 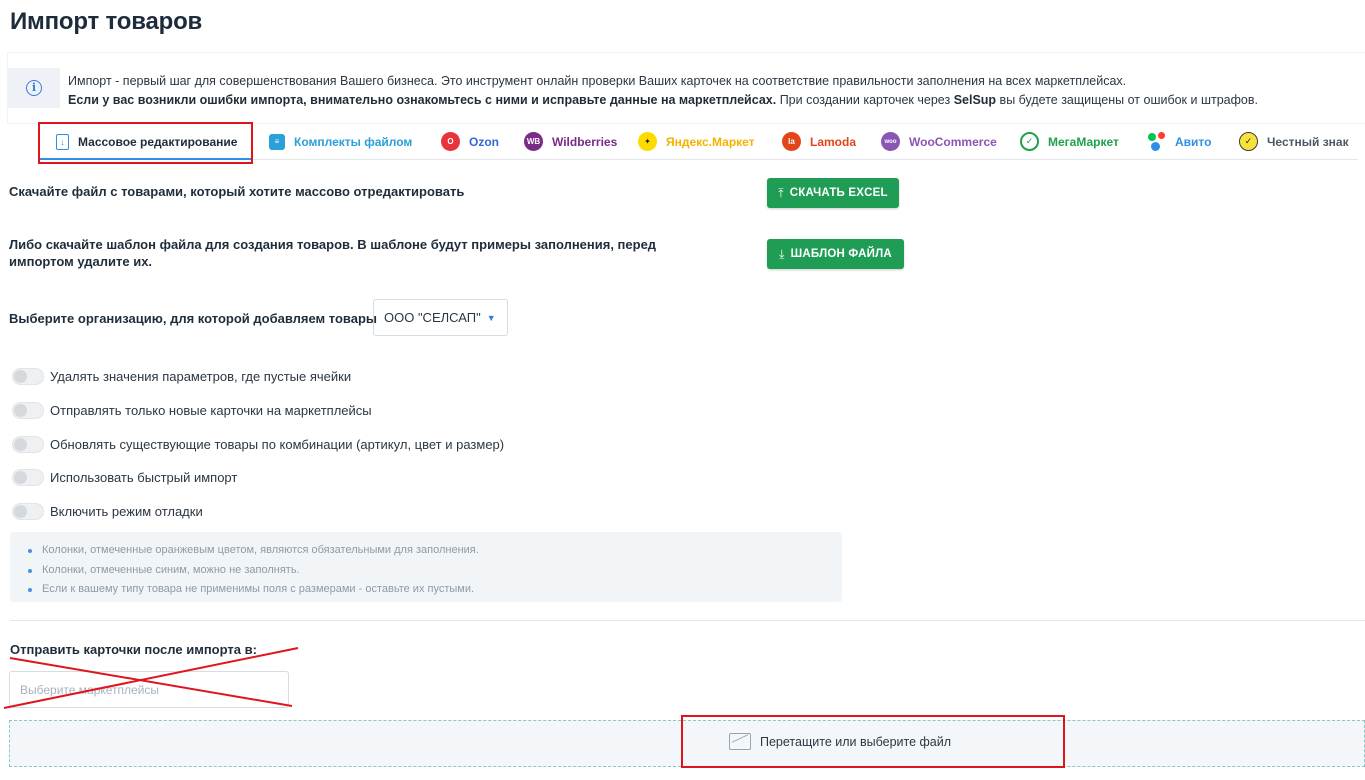 I want to click on template-file-button: ⤓ ШАБЛОН ФАЙЛА, so click(x=835, y=254).